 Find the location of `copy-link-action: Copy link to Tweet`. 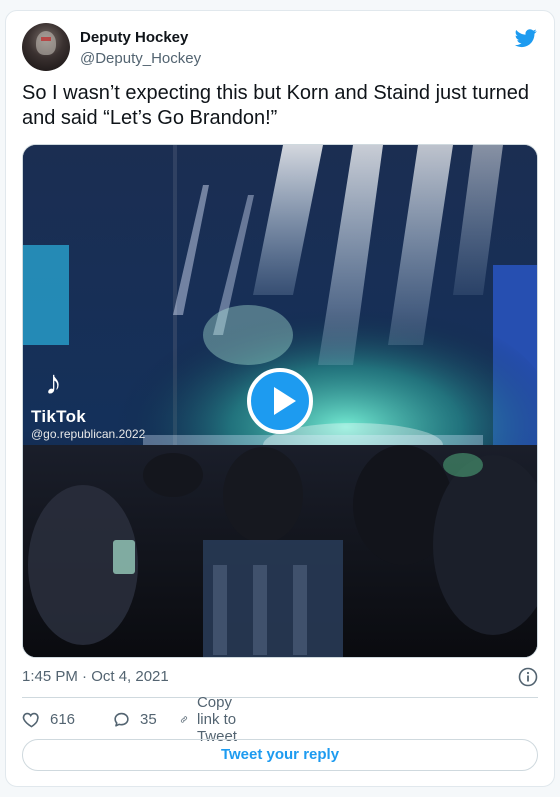

copy-link-action: Copy link to Tweet is located at coordinates (214, 719).